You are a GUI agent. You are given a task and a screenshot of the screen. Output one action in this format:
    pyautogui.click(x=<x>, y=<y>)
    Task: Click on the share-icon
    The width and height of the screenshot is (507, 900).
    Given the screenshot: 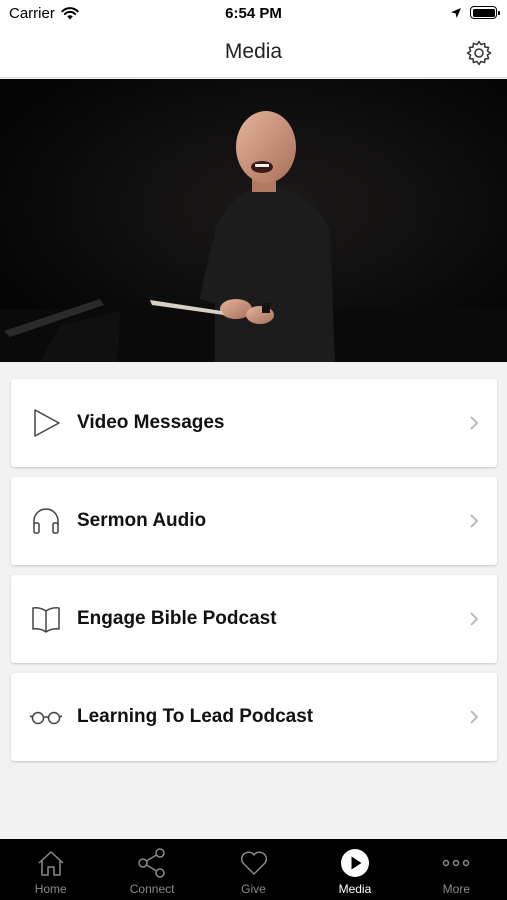 What is the action you would take?
    pyautogui.click(x=152, y=863)
    